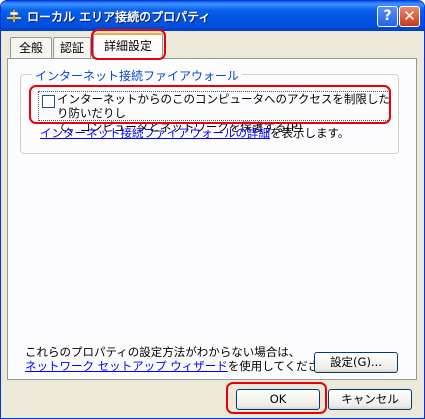 Image resolution: width=425 pixels, height=419 pixels. I want to click on firewall-checkbox, so click(48, 101).